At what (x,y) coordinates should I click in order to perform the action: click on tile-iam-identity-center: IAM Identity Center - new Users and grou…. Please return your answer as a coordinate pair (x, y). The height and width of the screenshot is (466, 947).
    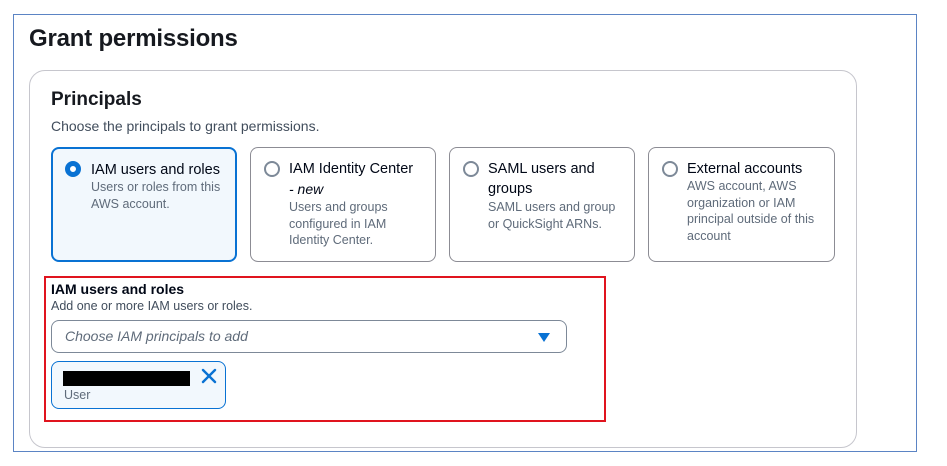
    Looking at the image, I should click on (343, 204).